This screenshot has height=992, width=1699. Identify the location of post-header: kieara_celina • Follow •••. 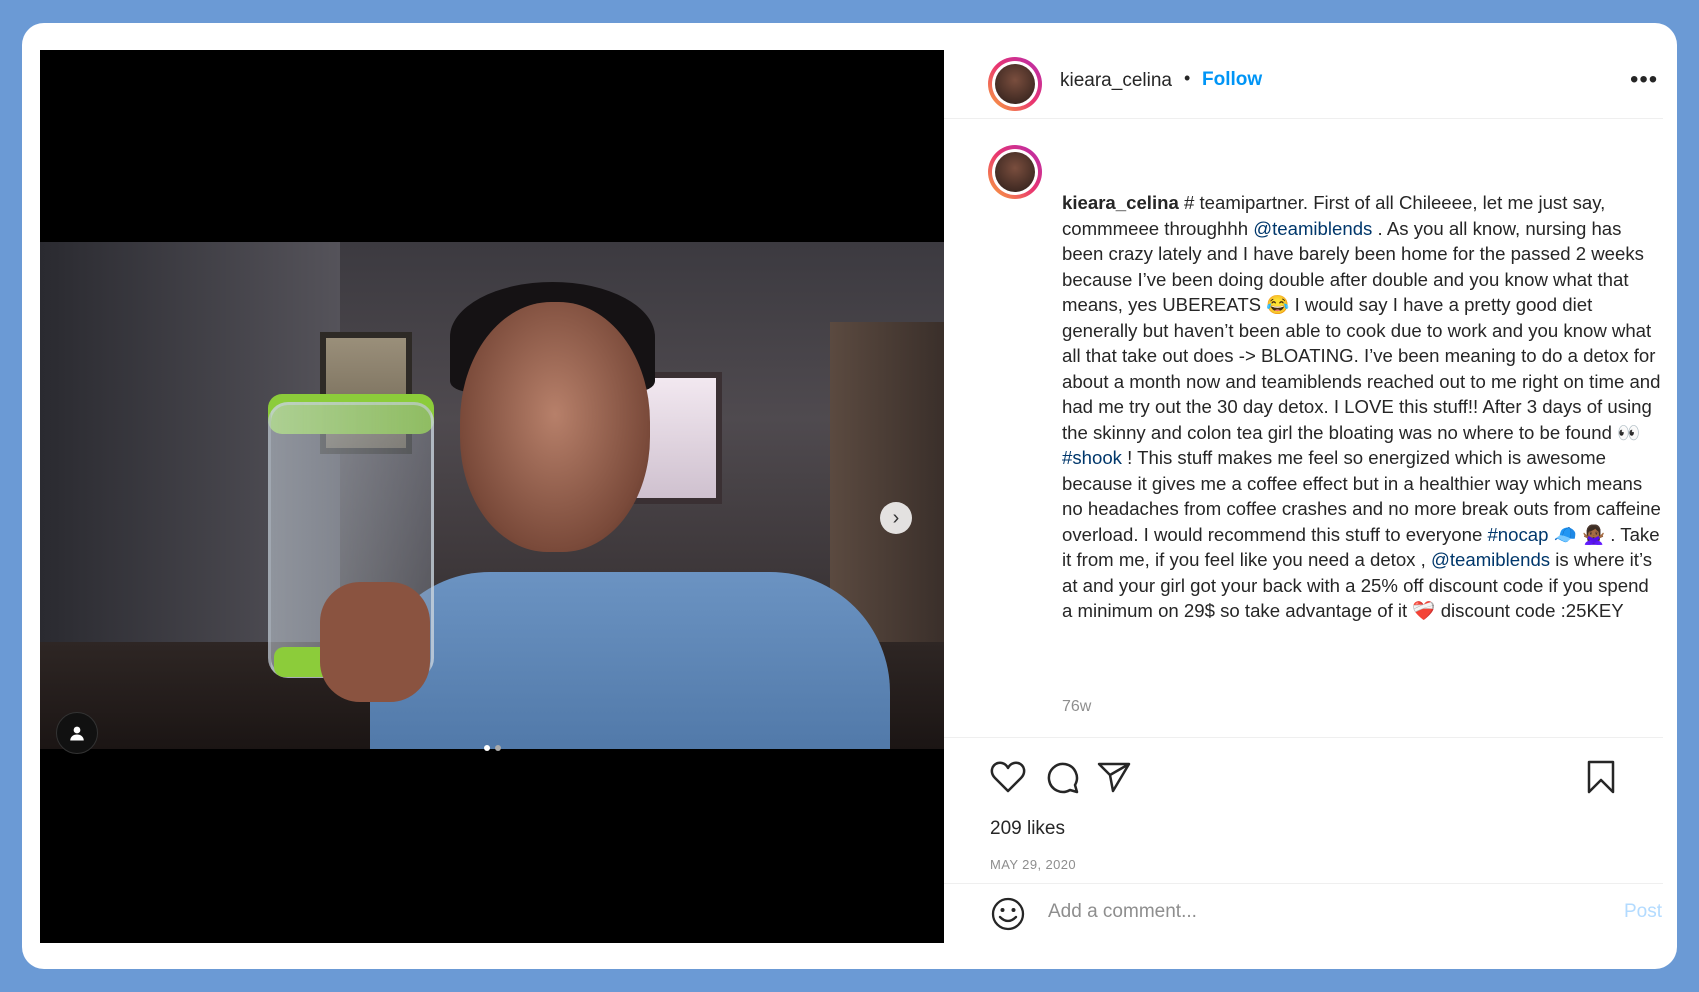
(1303, 84).